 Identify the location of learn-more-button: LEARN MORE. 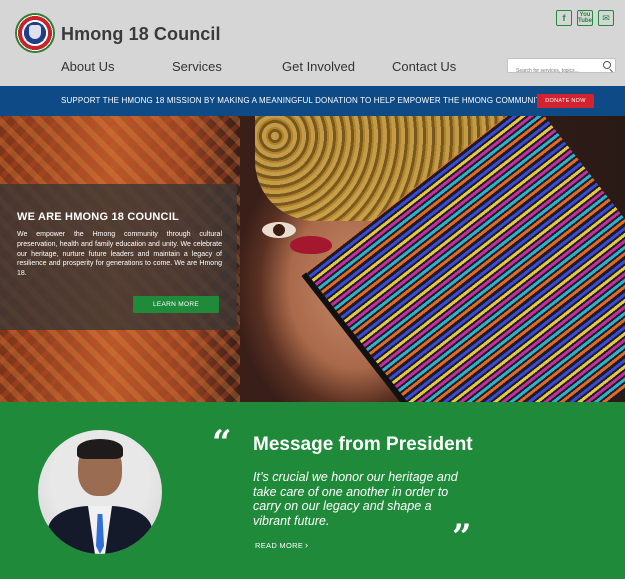
(176, 304).